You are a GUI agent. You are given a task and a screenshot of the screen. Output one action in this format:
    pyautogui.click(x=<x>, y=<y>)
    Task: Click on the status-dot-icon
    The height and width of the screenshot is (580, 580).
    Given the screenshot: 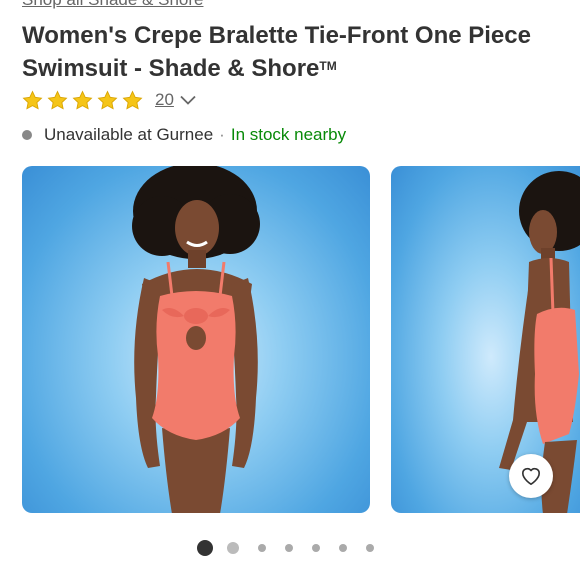 What is the action you would take?
    pyautogui.click(x=27, y=135)
    